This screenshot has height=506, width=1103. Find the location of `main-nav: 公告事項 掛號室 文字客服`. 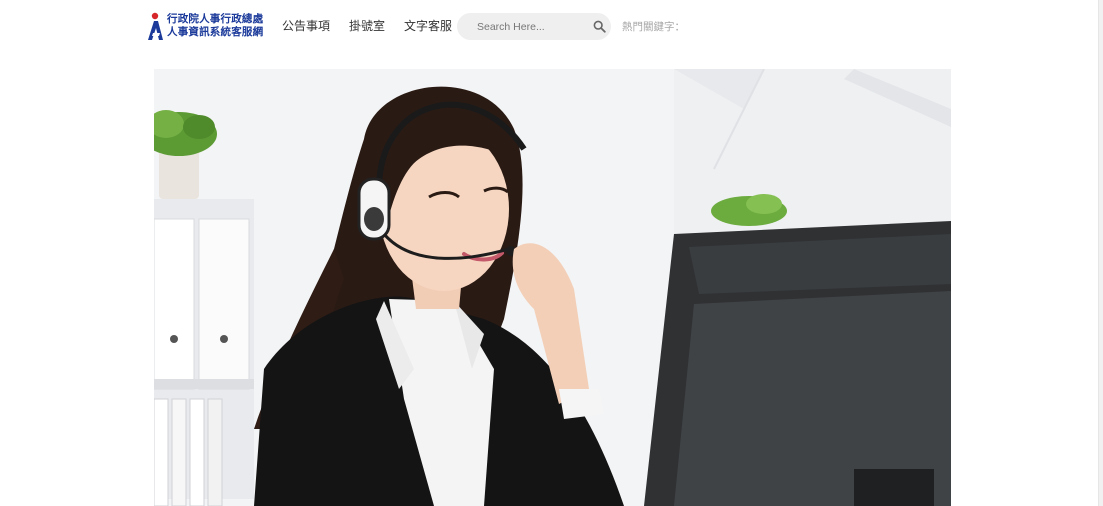

main-nav: 公告事項 掛號室 文字客服 is located at coordinates (367, 25).